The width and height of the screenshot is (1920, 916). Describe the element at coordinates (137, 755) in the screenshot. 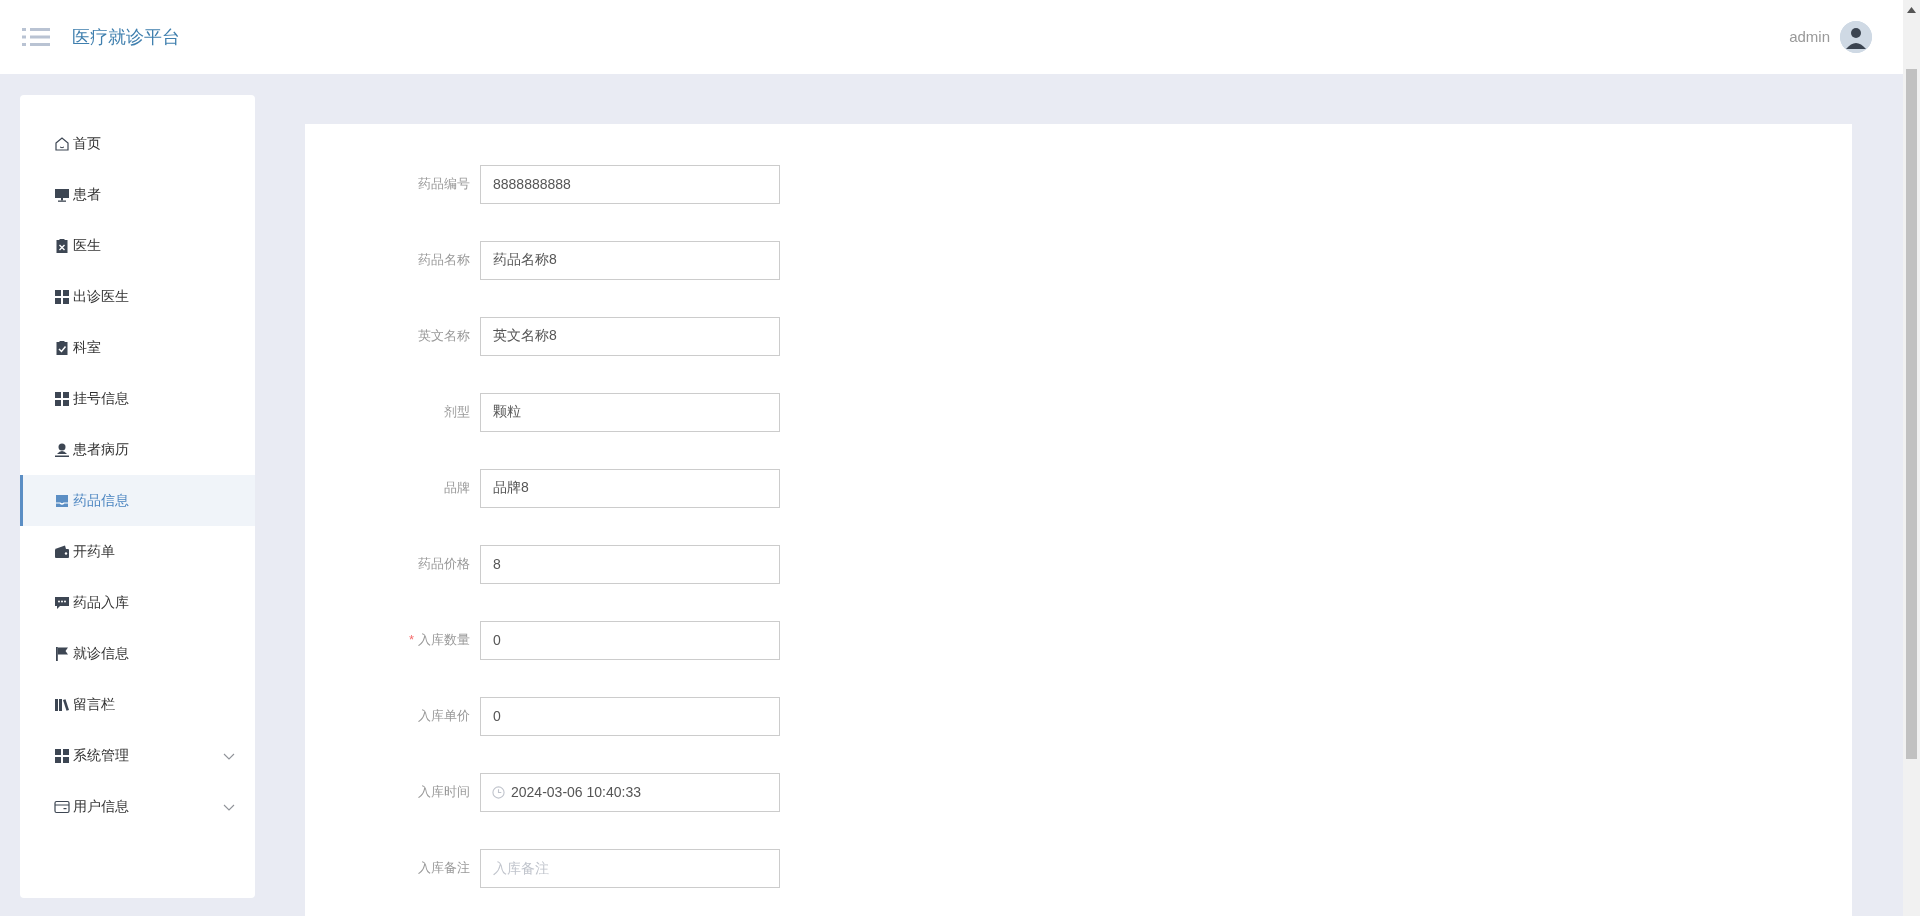

I see `sidebar-item: 系统管理` at that location.